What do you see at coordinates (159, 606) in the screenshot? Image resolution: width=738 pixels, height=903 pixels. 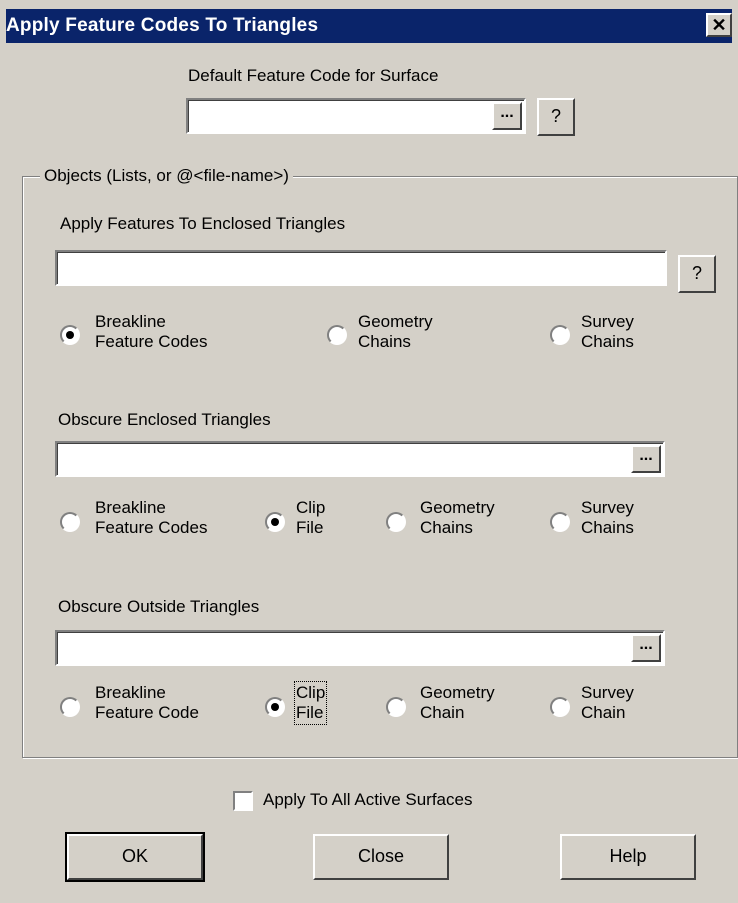 I see `obscure-outside-label: Obscure Outside Triangles` at bounding box center [159, 606].